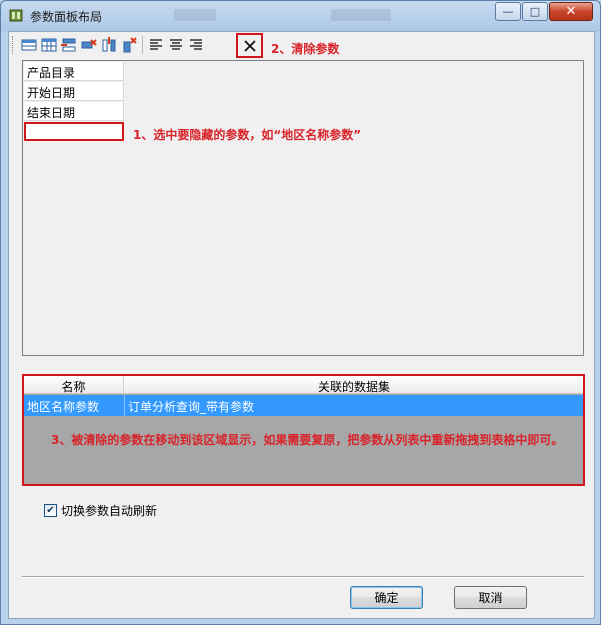 The height and width of the screenshot is (625, 601). I want to click on selected-param-cell, so click(74, 131).